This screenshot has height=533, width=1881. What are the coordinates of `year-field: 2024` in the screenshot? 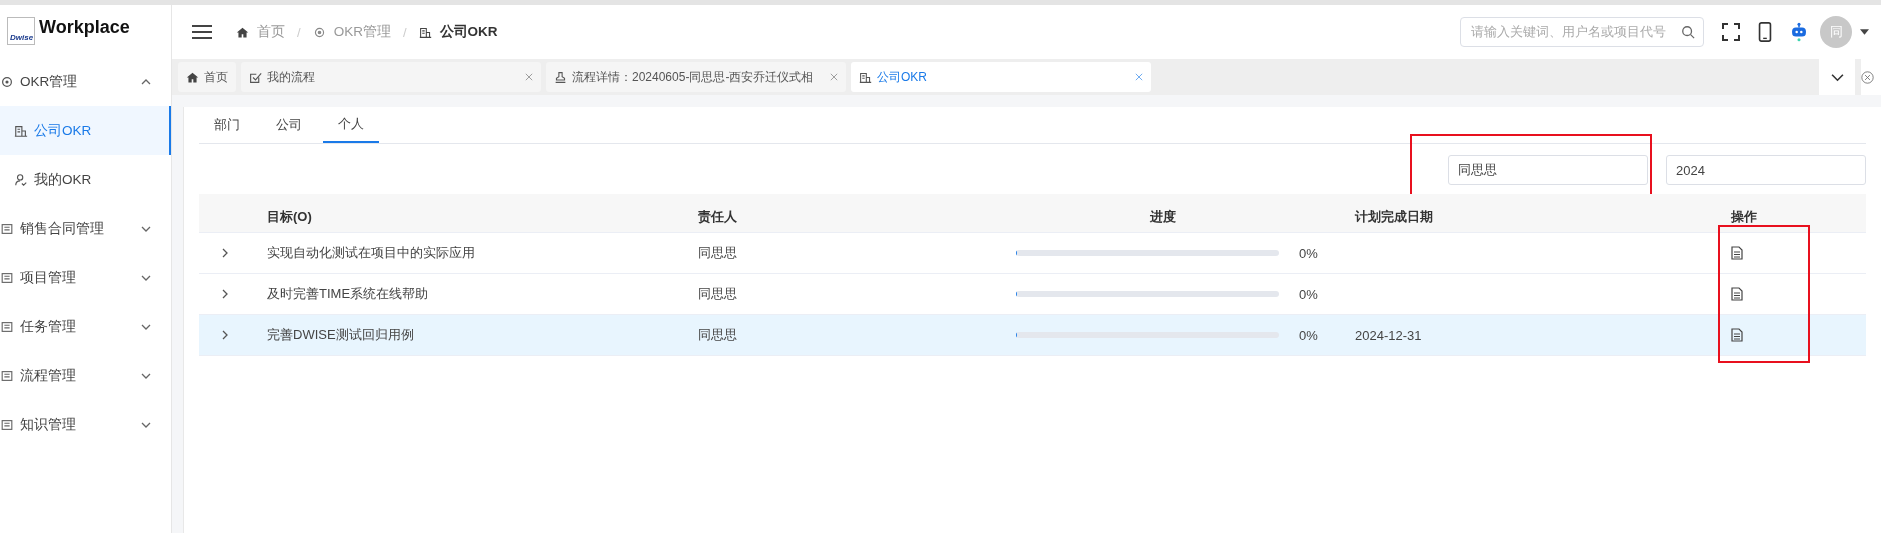 It's located at (1766, 170).